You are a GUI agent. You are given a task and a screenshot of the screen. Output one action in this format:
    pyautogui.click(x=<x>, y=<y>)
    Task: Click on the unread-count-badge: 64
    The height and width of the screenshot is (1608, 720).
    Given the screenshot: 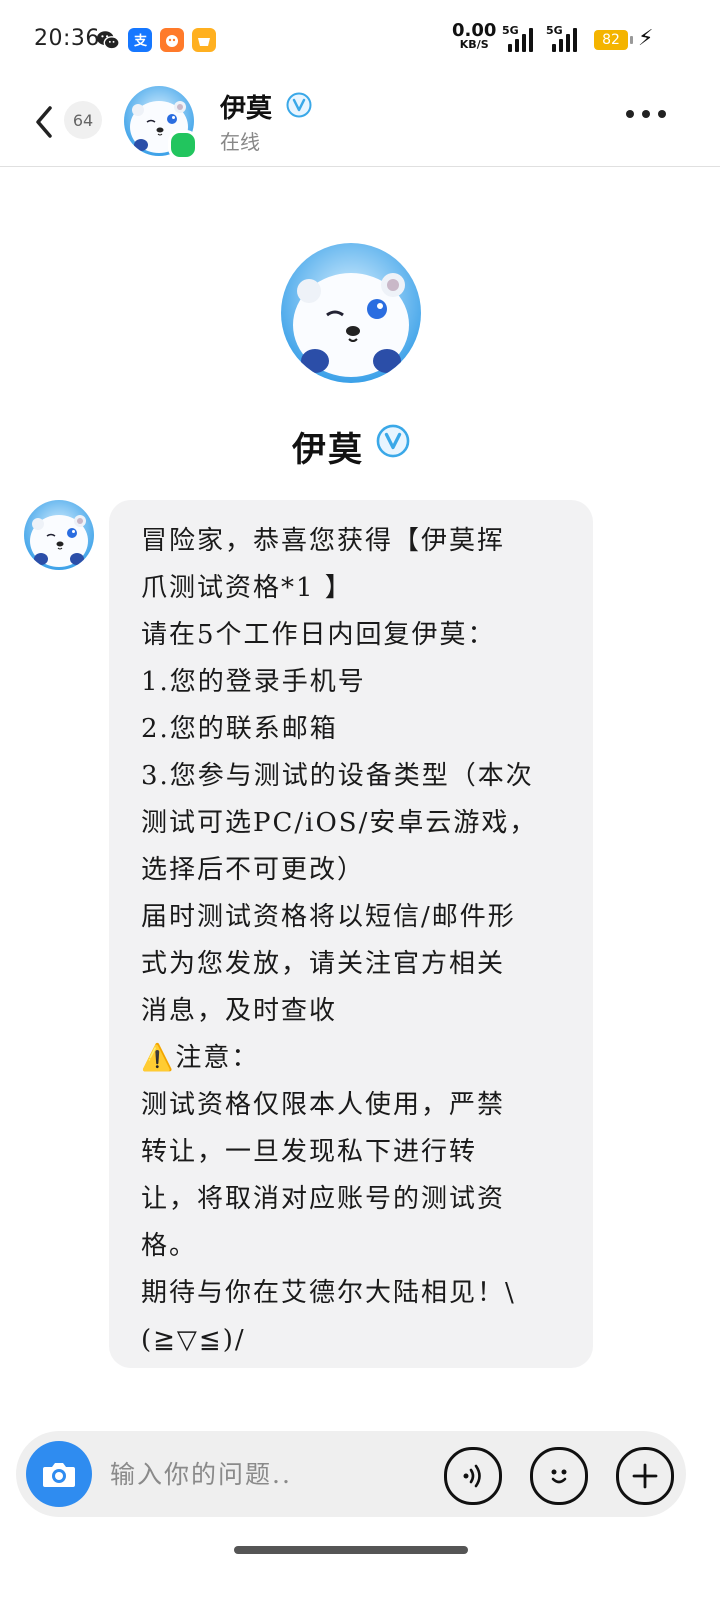 What is the action you would take?
    pyautogui.click(x=83, y=120)
    